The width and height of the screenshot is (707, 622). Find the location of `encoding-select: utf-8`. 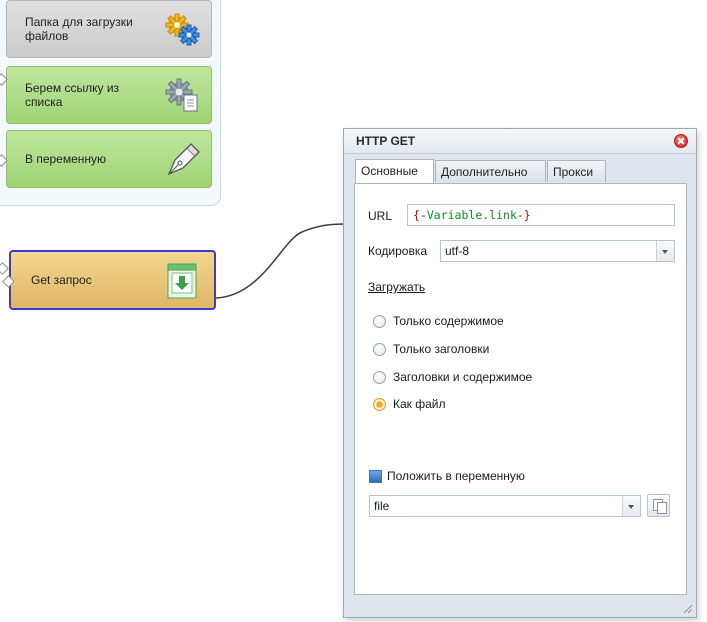

encoding-select: utf-8 is located at coordinates (557, 251).